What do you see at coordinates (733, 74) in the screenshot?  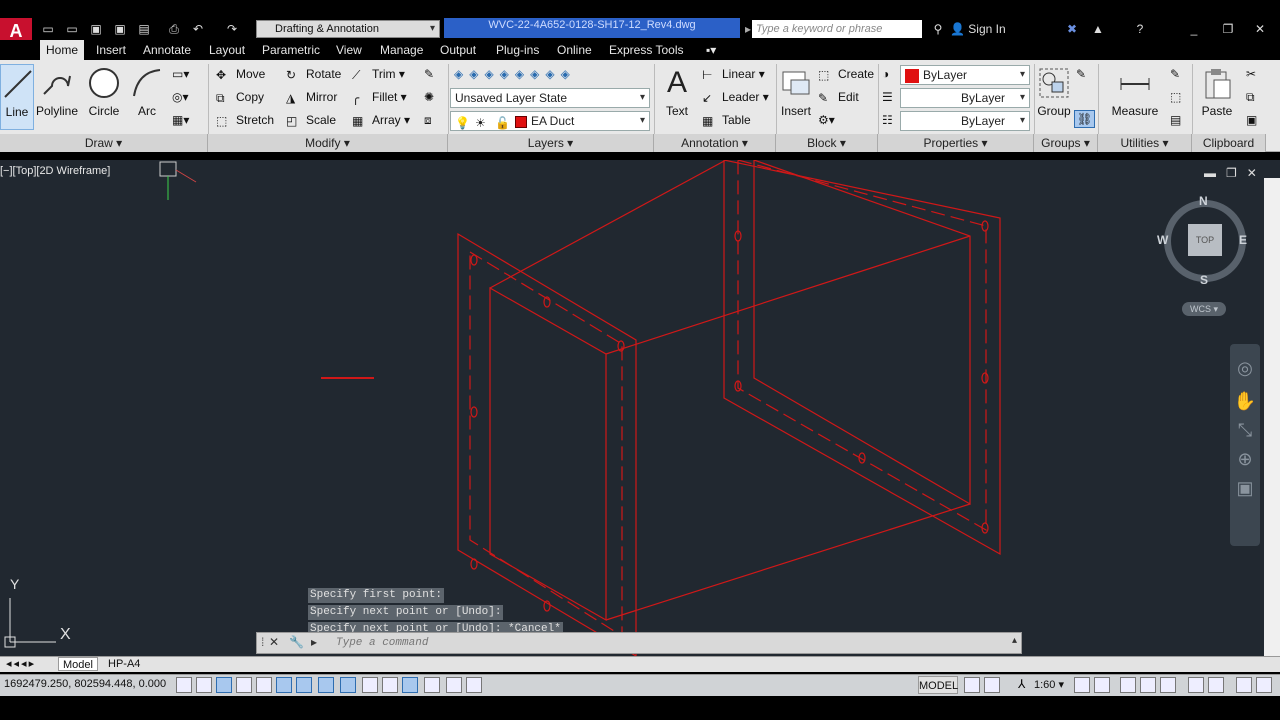 I see `linear-dimension-button: ⊢ Linear ▾` at bounding box center [733, 74].